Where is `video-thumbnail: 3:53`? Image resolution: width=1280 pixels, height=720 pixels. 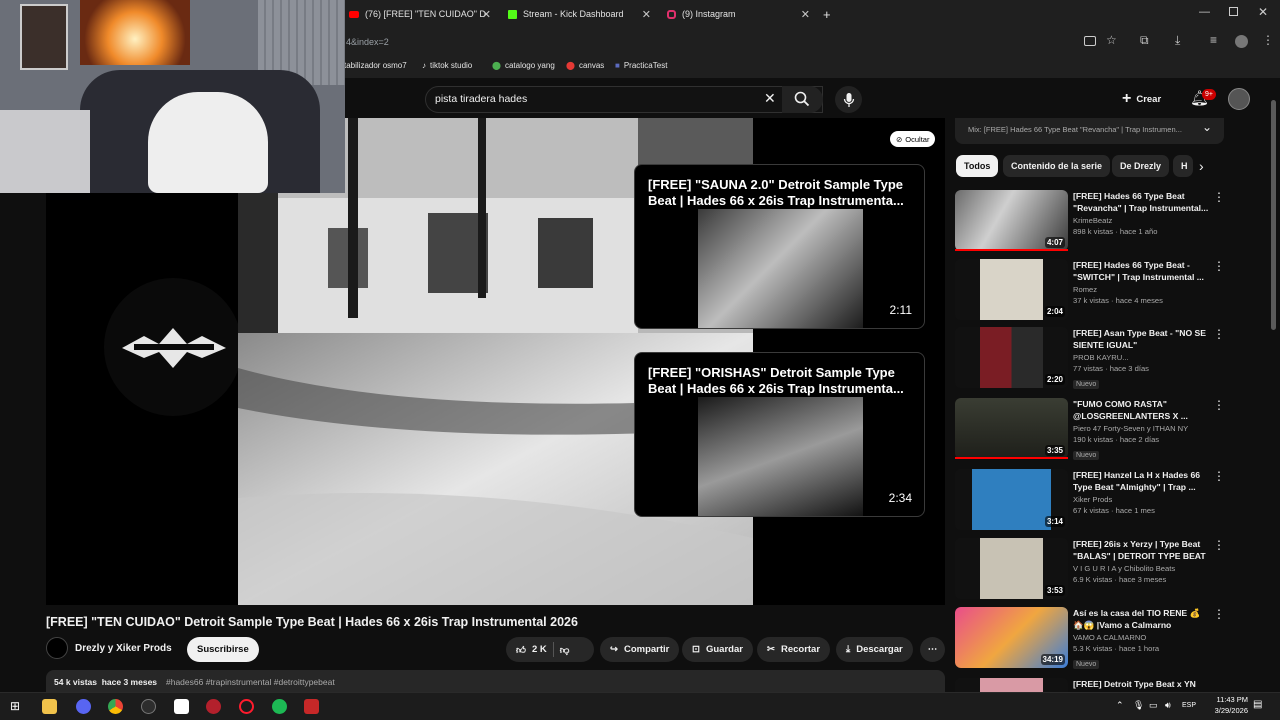 video-thumbnail: 3:53 is located at coordinates (1011, 568).